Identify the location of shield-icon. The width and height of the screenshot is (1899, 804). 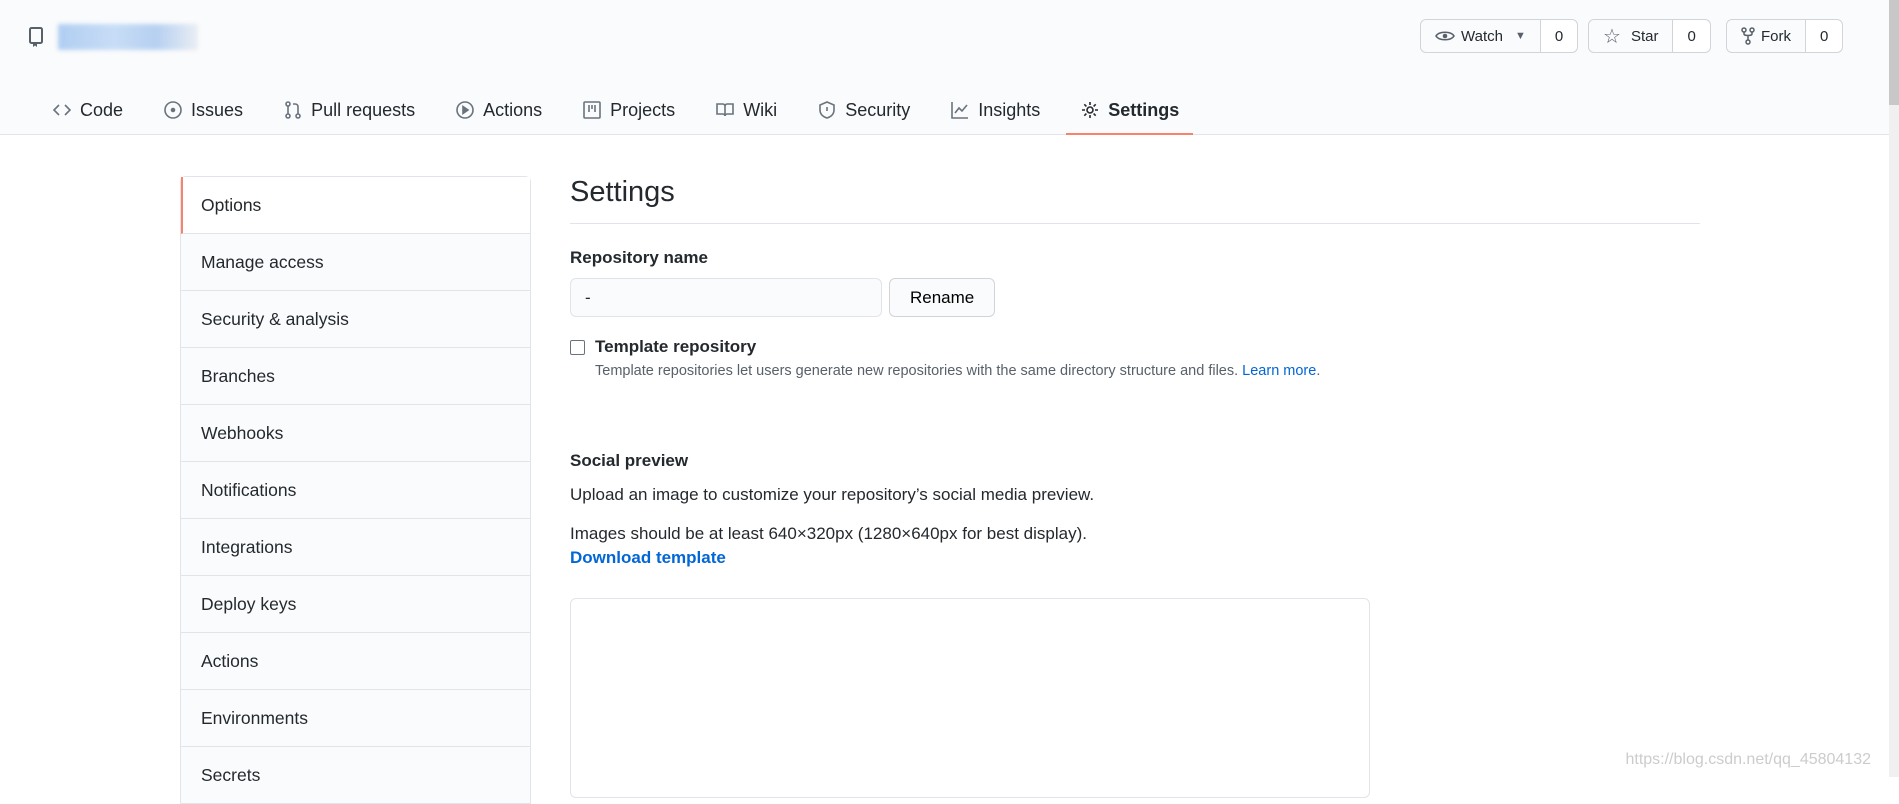
(827, 110).